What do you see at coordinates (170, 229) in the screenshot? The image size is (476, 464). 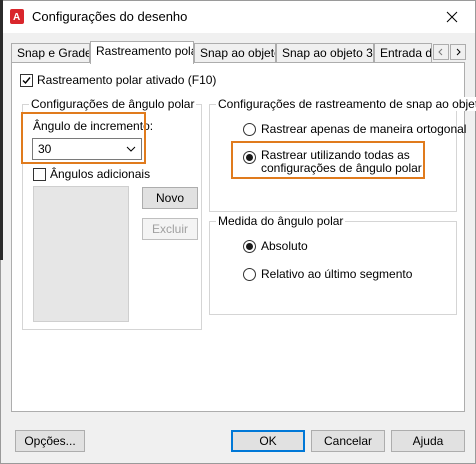 I see `delete-angle-button: Excluir` at bounding box center [170, 229].